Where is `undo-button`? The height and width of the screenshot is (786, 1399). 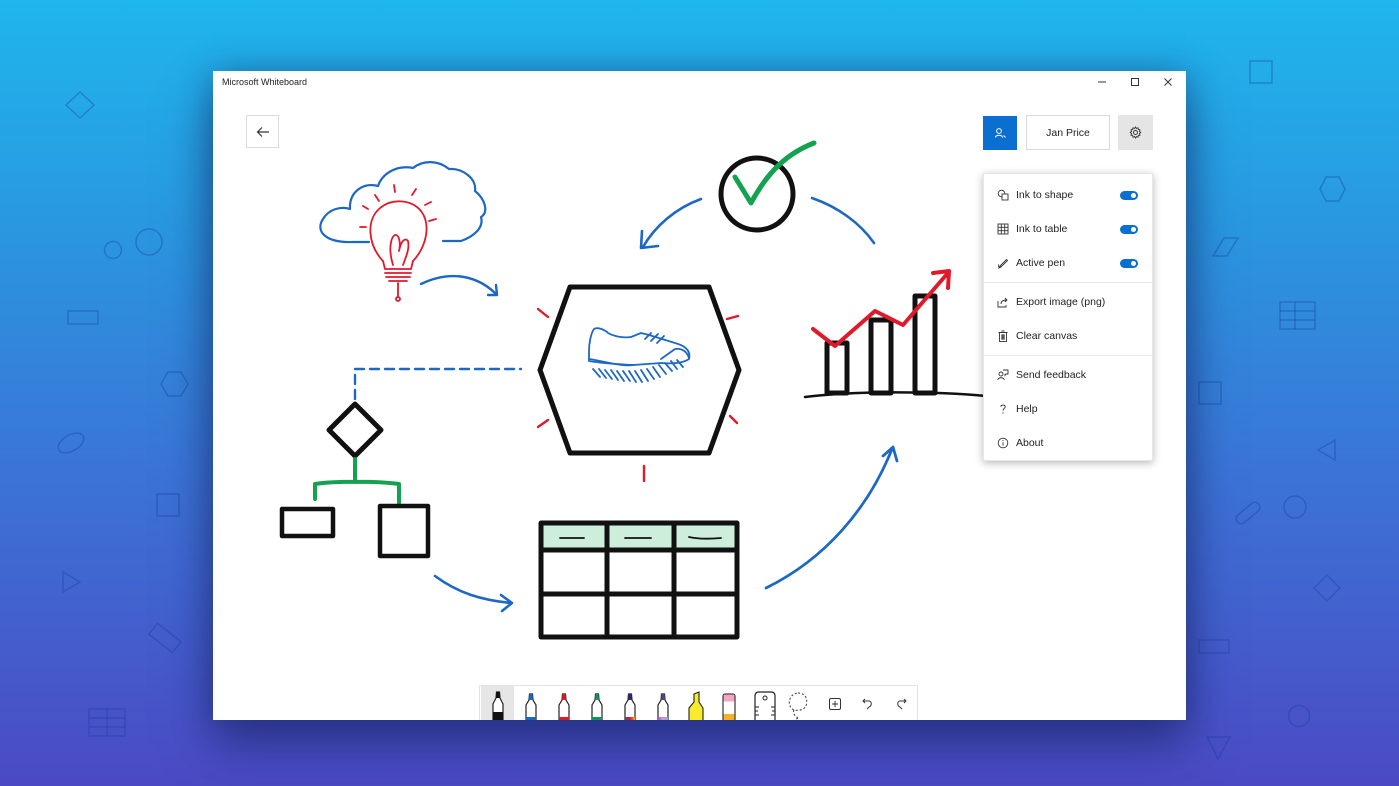 undo-button is located at coordinates (867, 703).